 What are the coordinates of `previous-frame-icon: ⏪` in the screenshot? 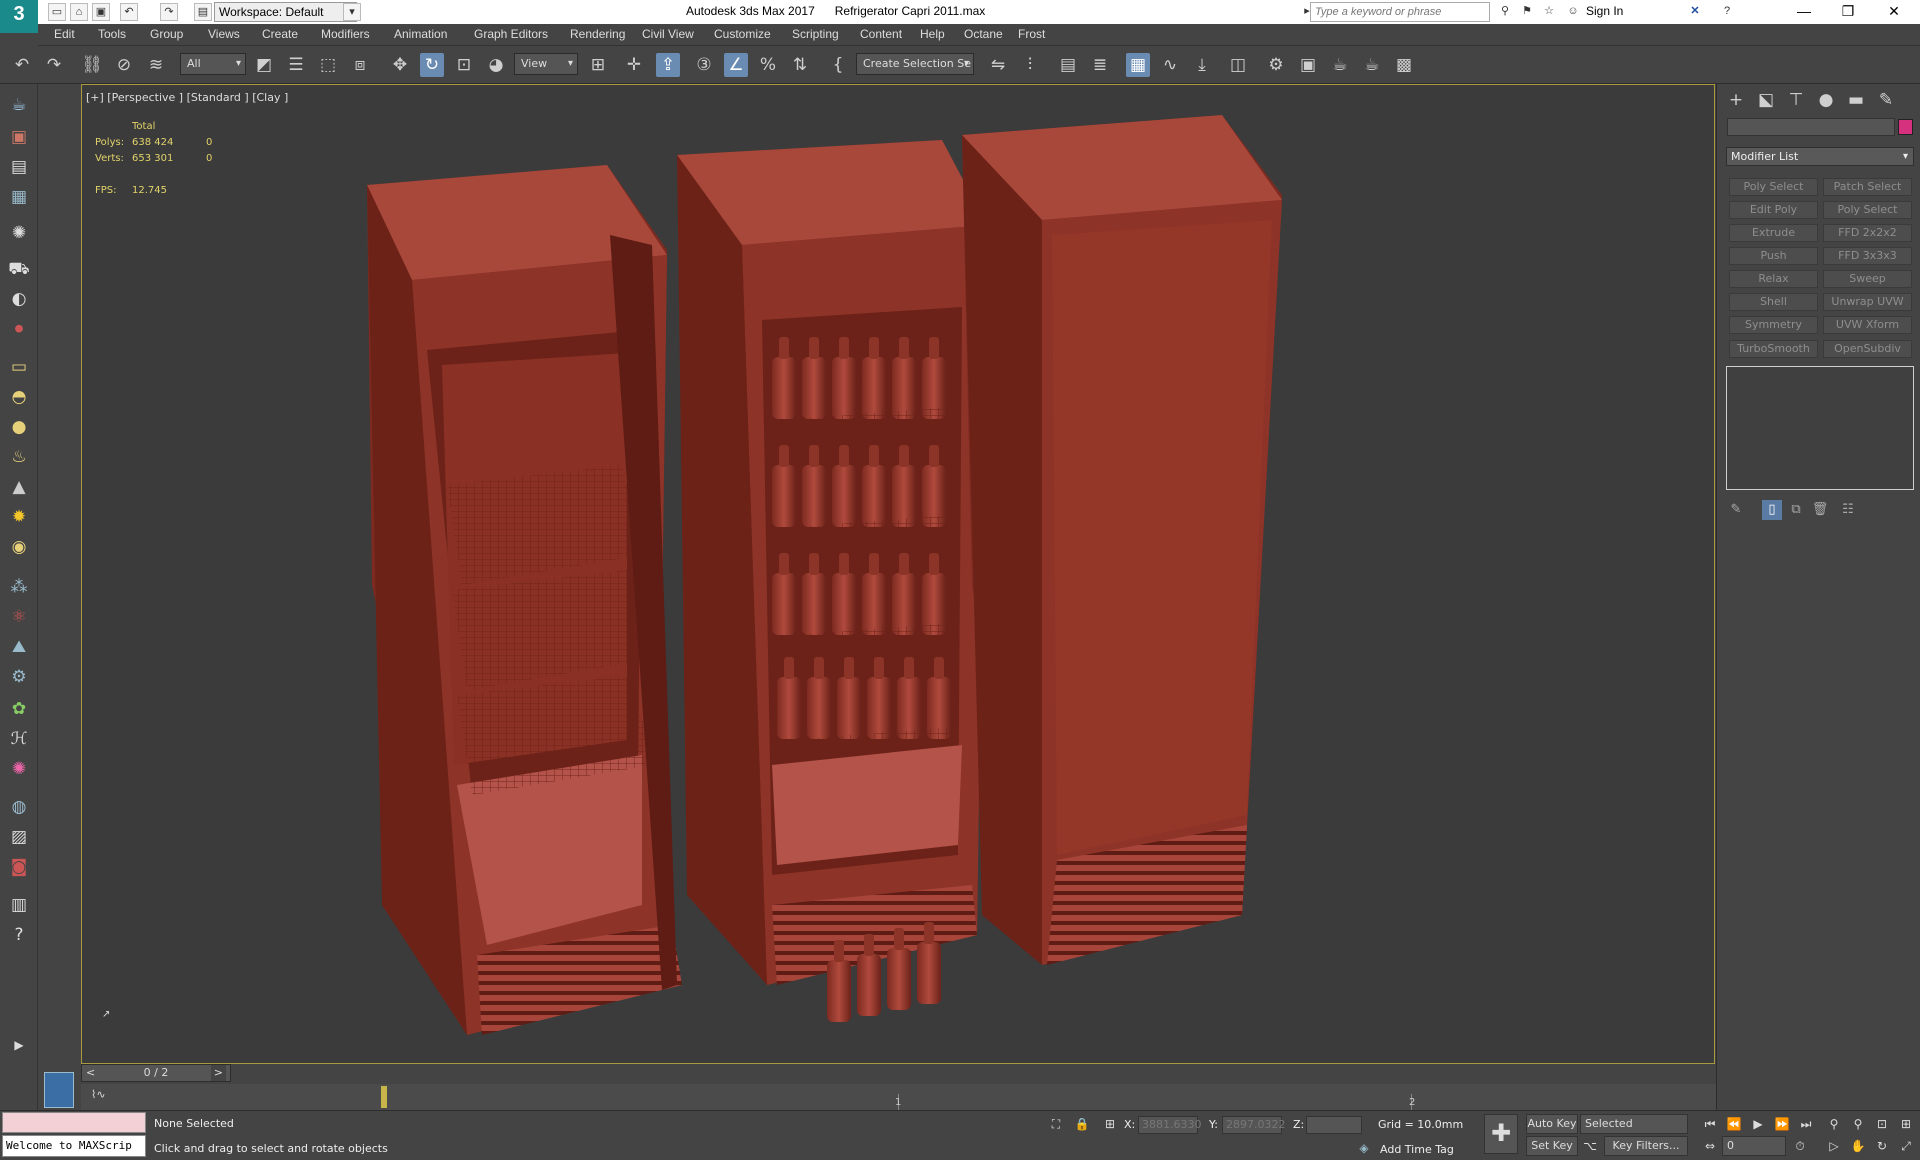 It's located at (1734, 1124).